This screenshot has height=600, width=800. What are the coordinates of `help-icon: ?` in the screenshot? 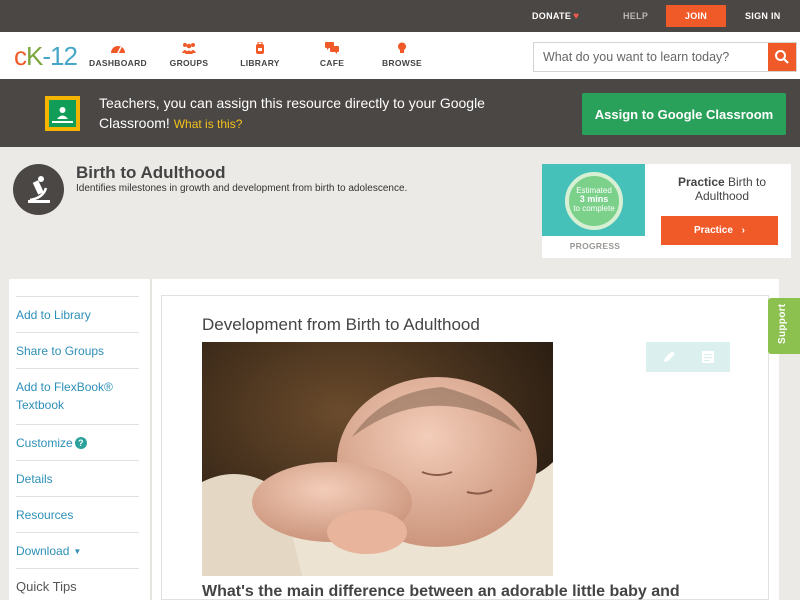 It's located at (80, 443).